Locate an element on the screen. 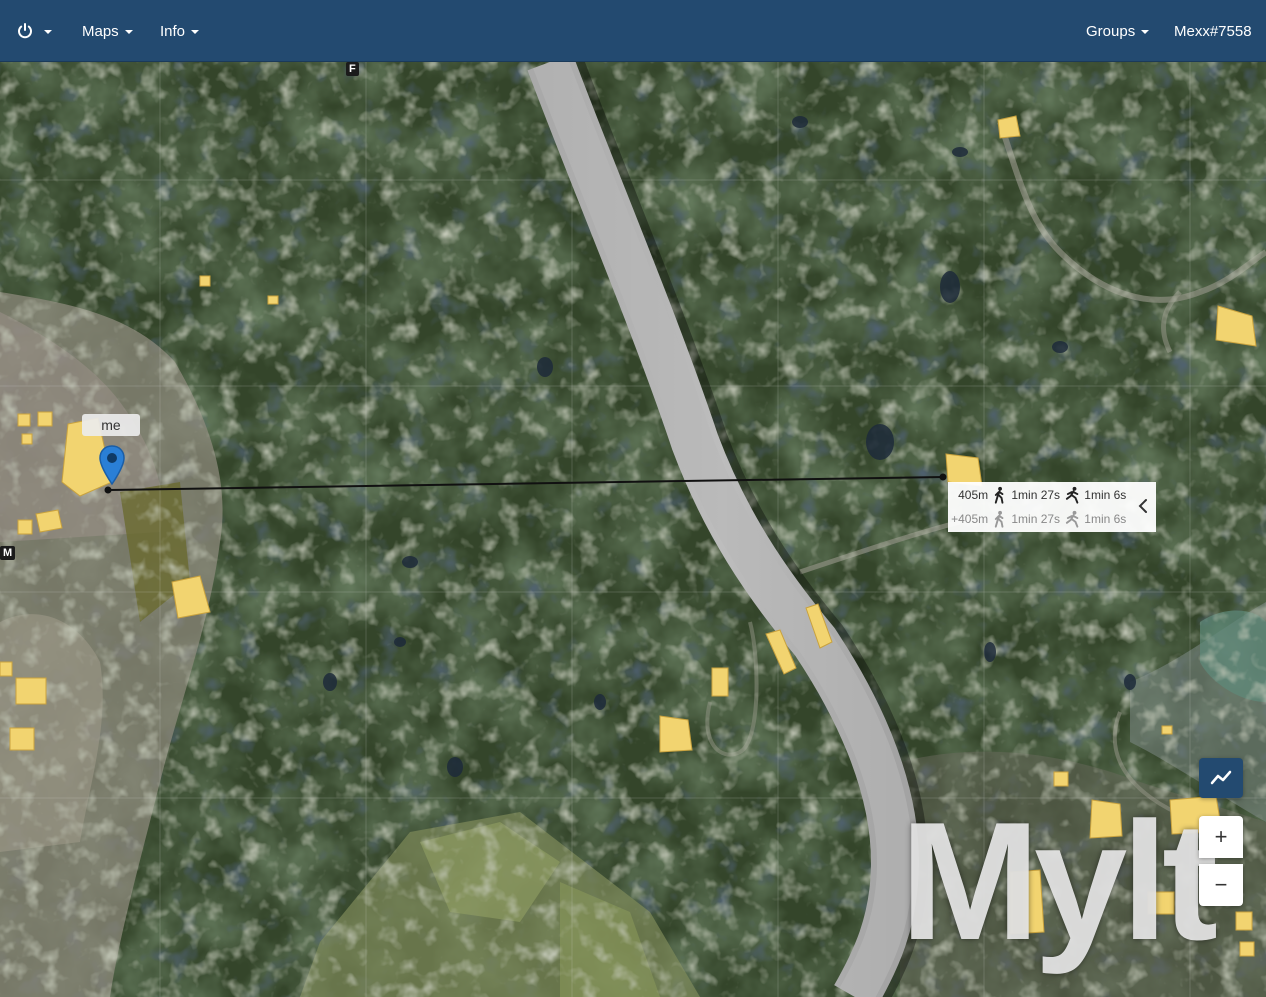 The image size is (1266, 997). maps-menu: Maps is located at coordinates (107, 31).